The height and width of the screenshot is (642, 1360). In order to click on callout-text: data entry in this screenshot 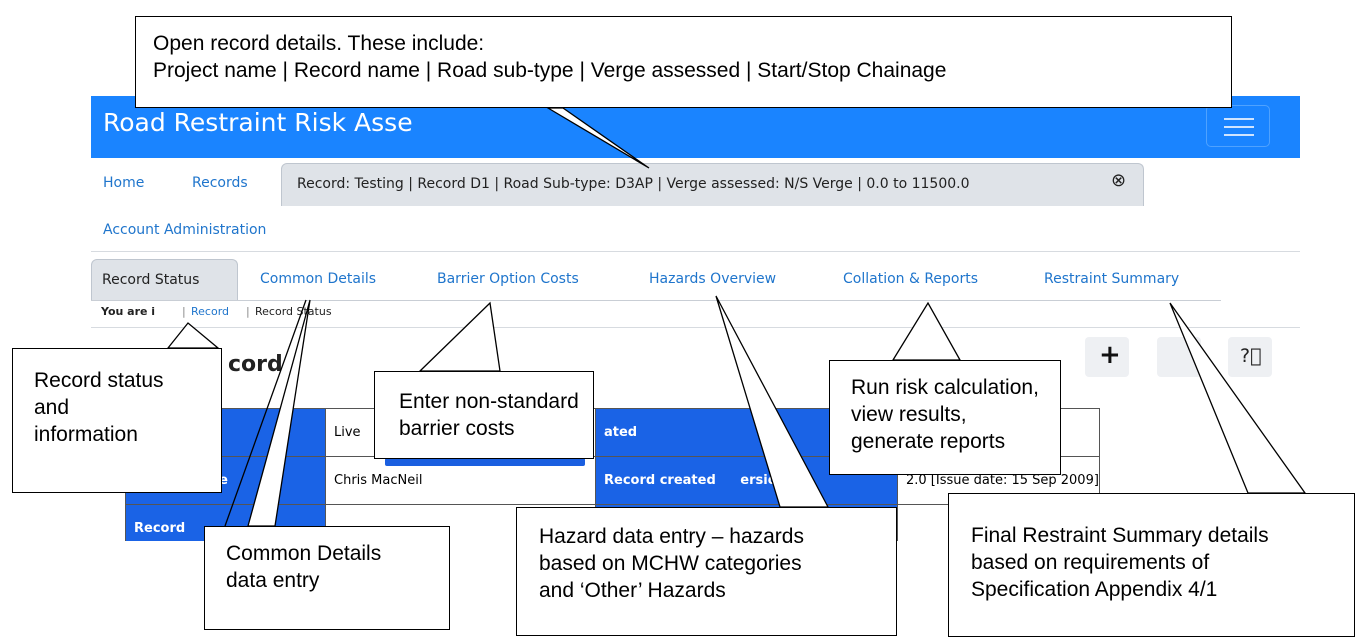, I will do `click(273, 580)`.